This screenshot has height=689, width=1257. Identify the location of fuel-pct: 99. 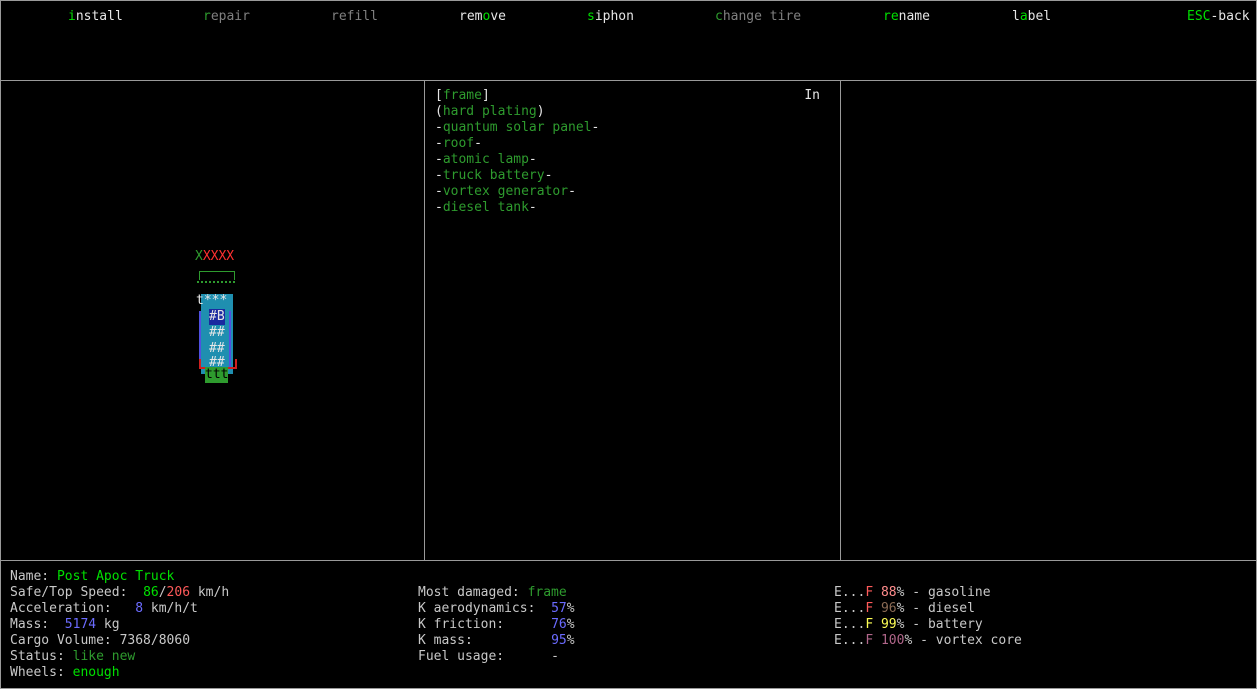
(888, 624).